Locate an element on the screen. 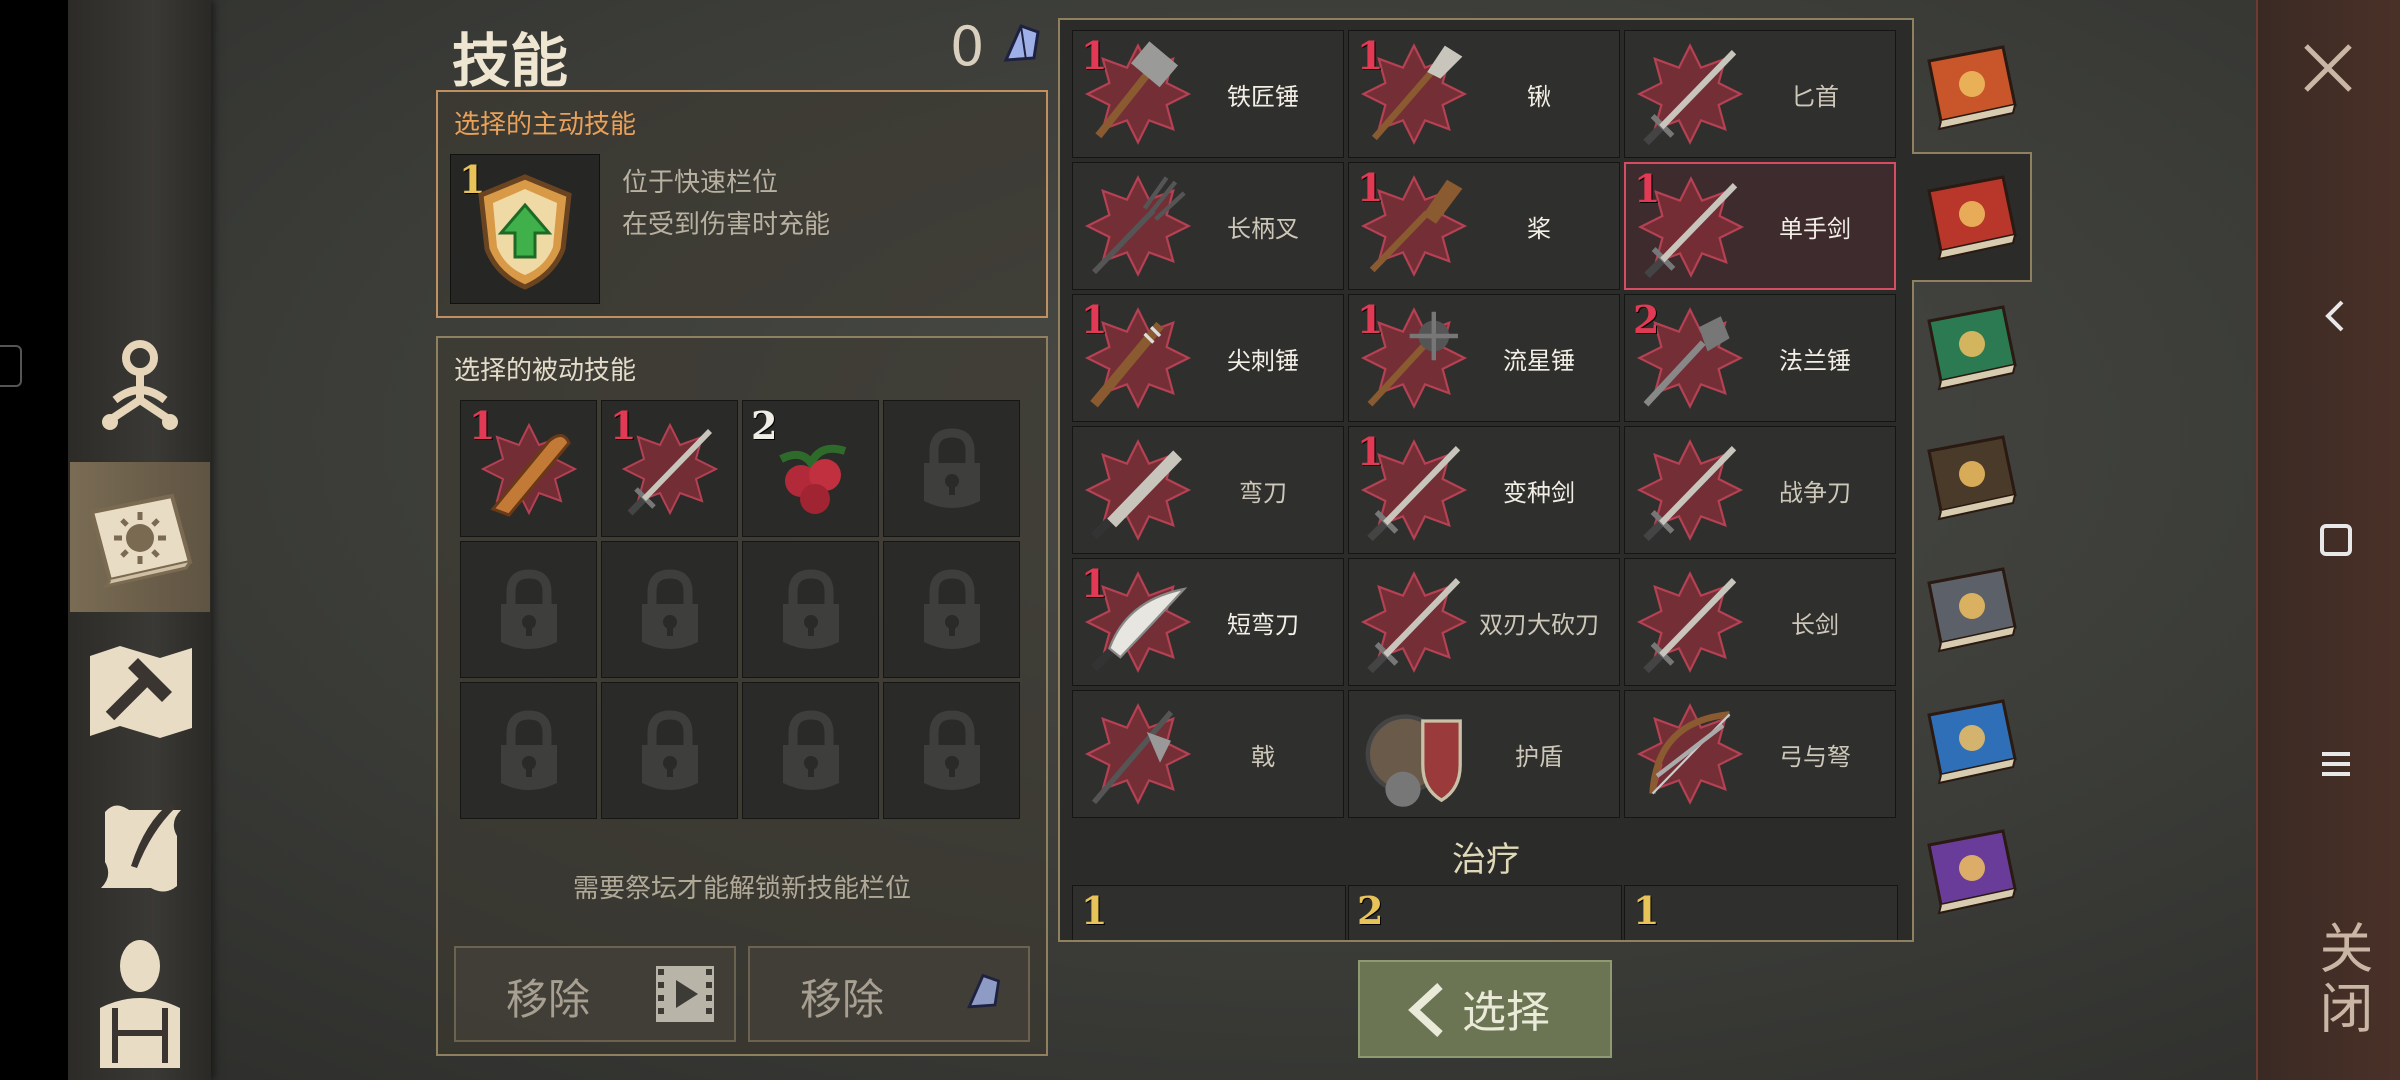 This screenshot has height=1080, width=2400. weapon-skill-oar: 1桨 is located at coordinates (1484, 226).